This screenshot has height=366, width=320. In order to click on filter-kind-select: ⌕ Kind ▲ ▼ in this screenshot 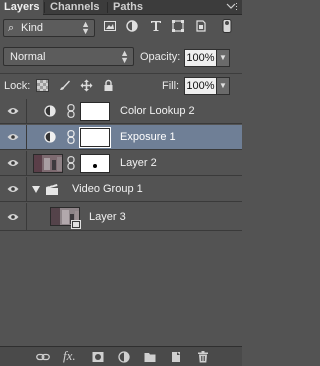, I will do `click(49, 28)`.